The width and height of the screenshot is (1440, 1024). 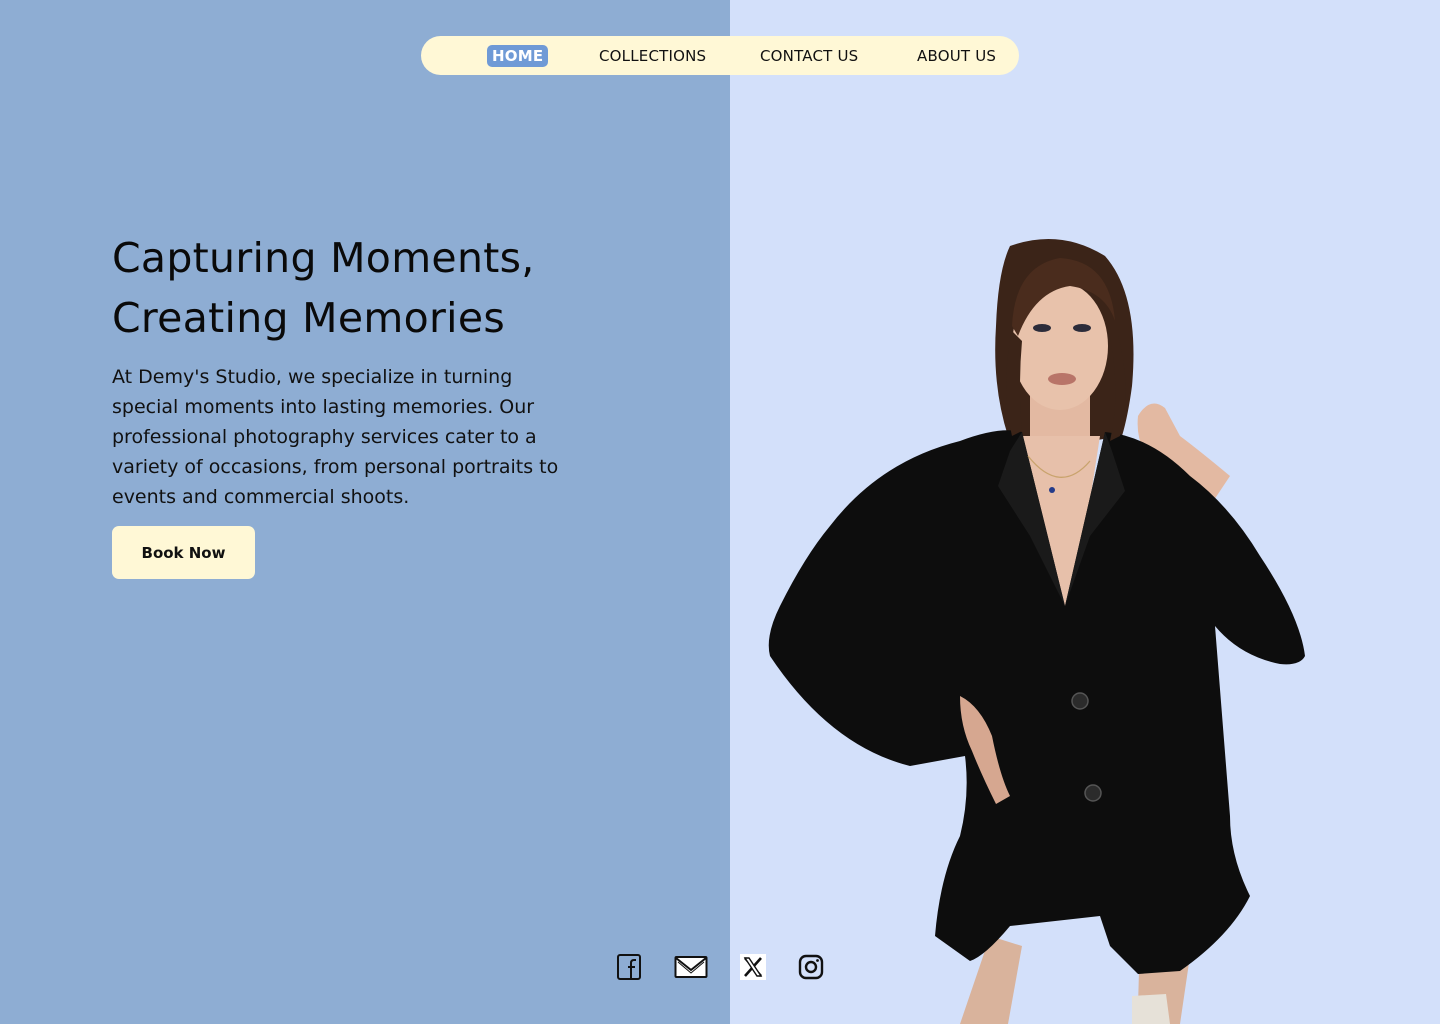 I want to click on hero-title-line-2: Creating Memories, so click(x=308, y=318).